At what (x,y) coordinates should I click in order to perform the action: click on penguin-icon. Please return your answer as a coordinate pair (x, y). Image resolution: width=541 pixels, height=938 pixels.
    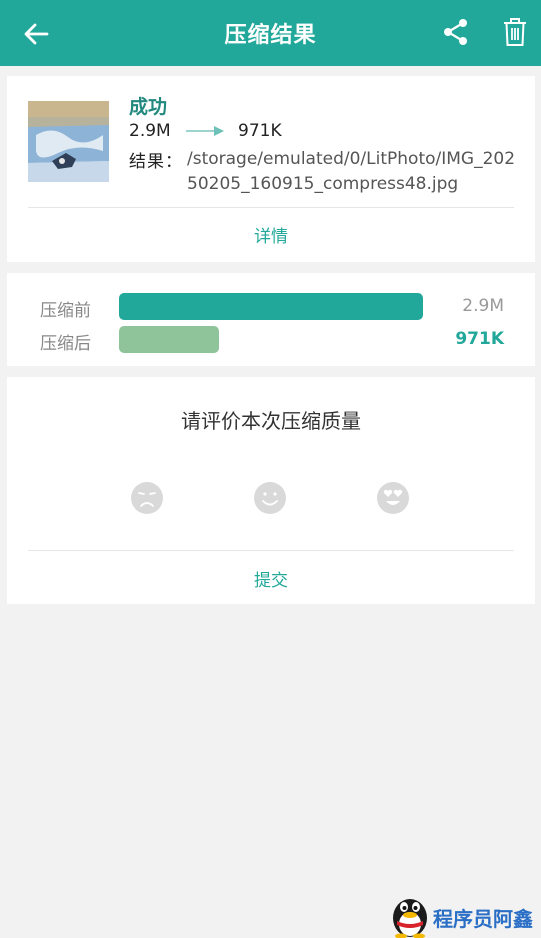
    Looking at the image, I should click on (410, 918).